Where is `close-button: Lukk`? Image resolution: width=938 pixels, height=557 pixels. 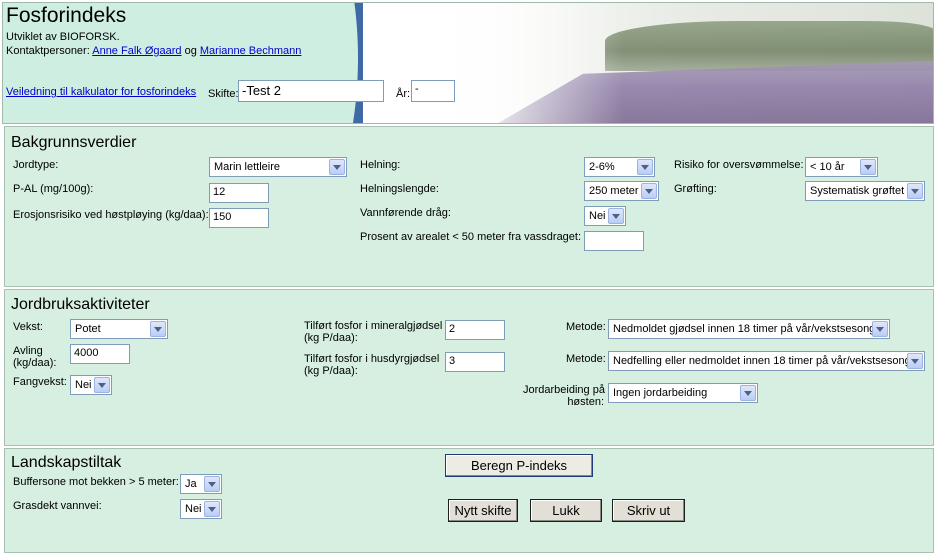
close-button: Lukk is located at coordinates (566, 510).